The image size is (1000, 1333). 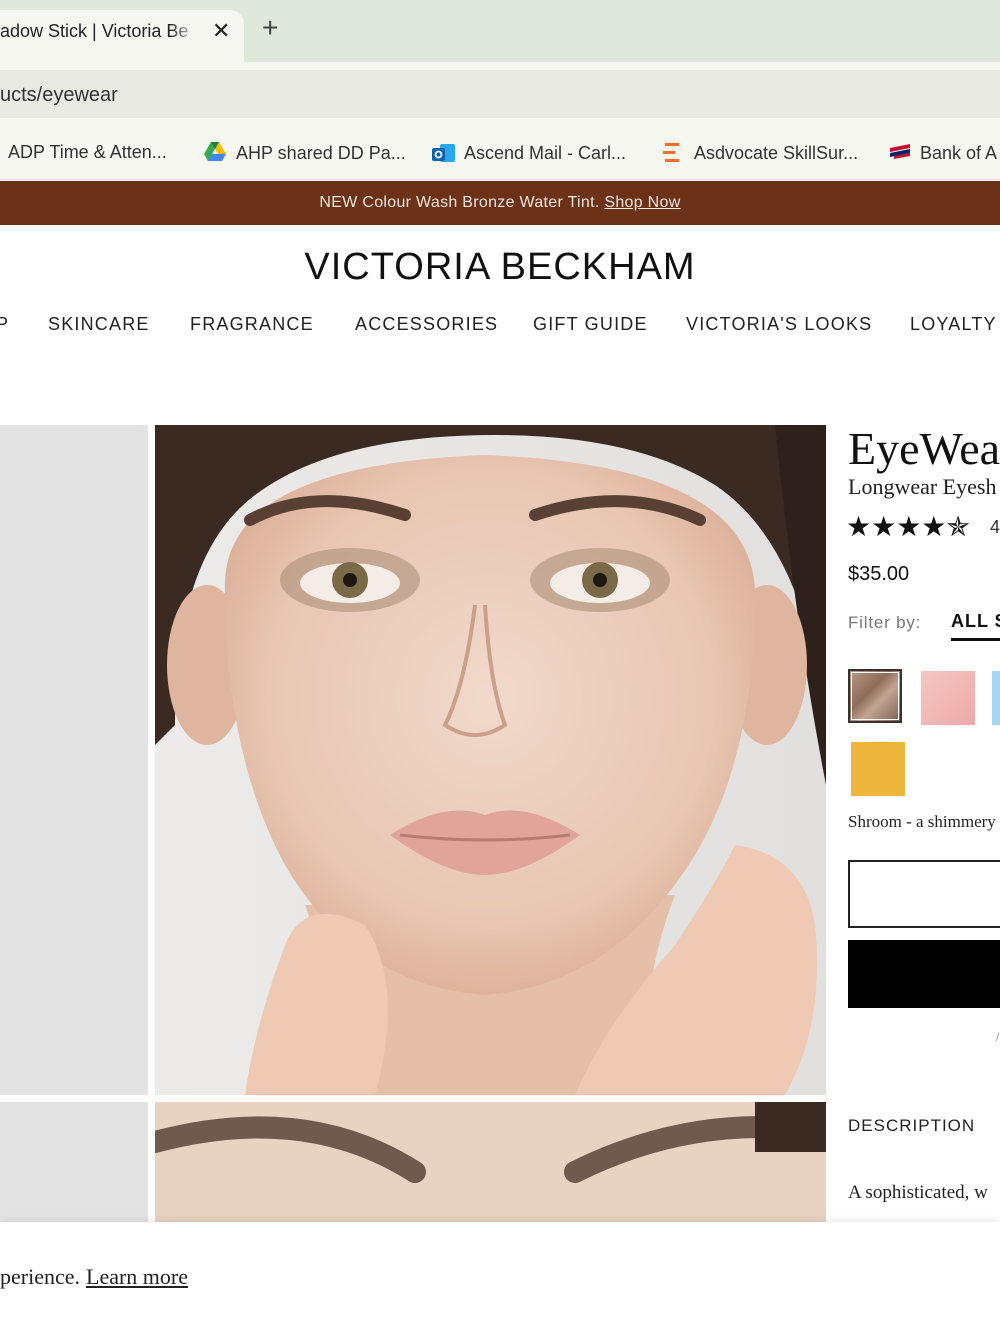 I want to click on browser-tab-active: adow Stick | Victoria Be ✕, so click(x=122, y=36).